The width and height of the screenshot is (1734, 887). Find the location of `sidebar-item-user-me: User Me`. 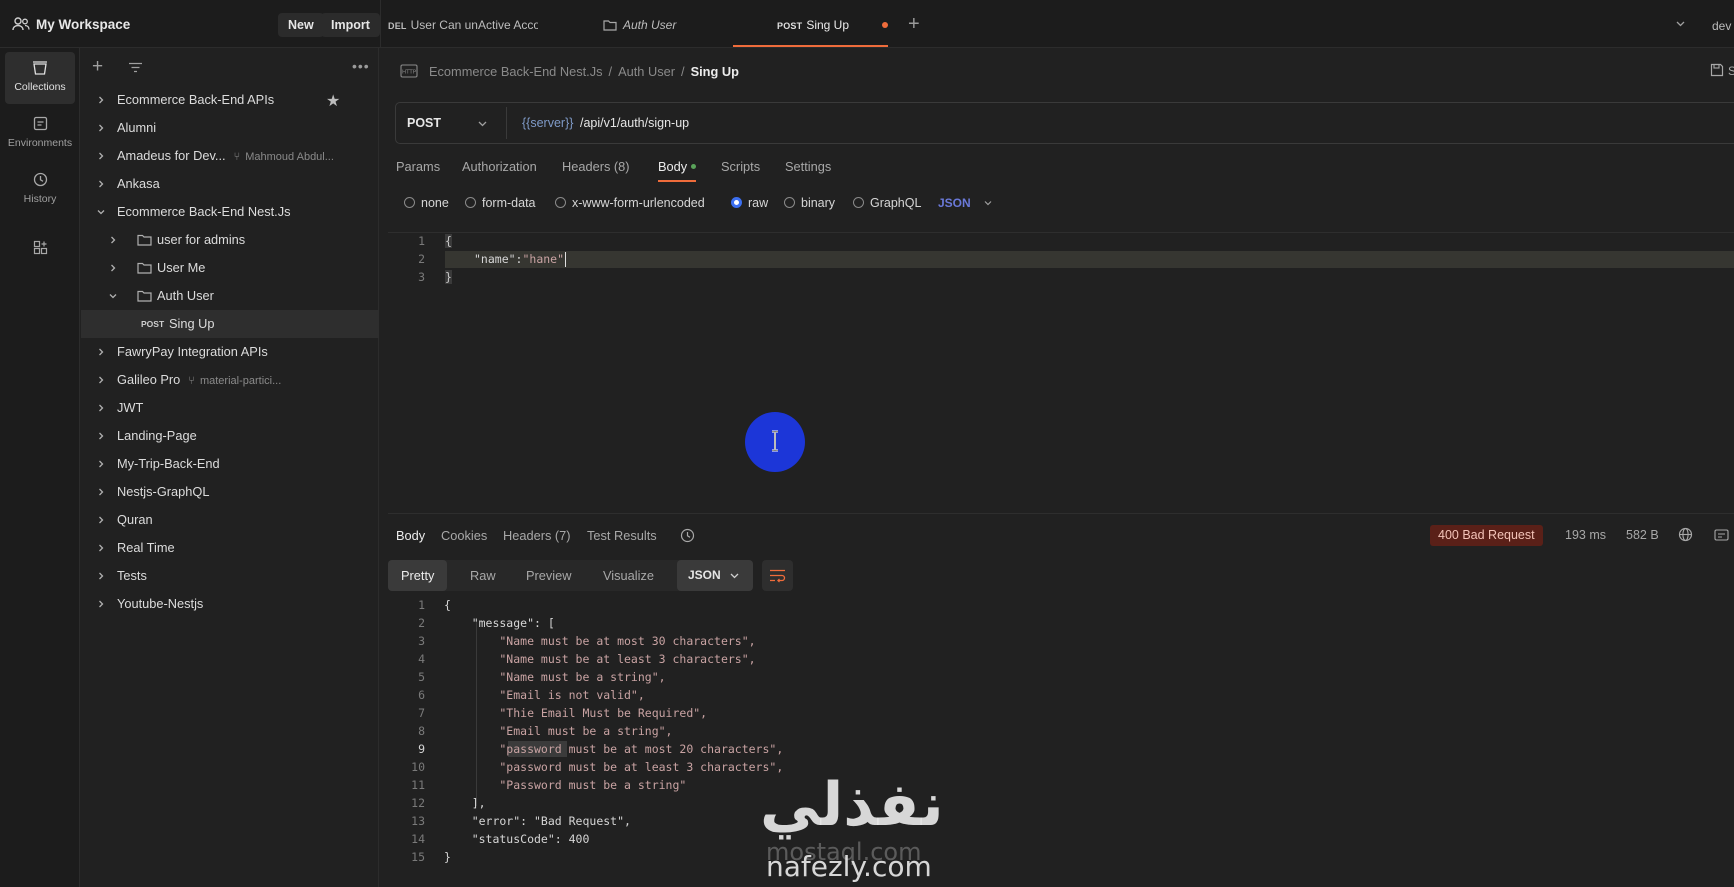

sidebar-item-user-me: User Me is located at coordinates (230, 268).